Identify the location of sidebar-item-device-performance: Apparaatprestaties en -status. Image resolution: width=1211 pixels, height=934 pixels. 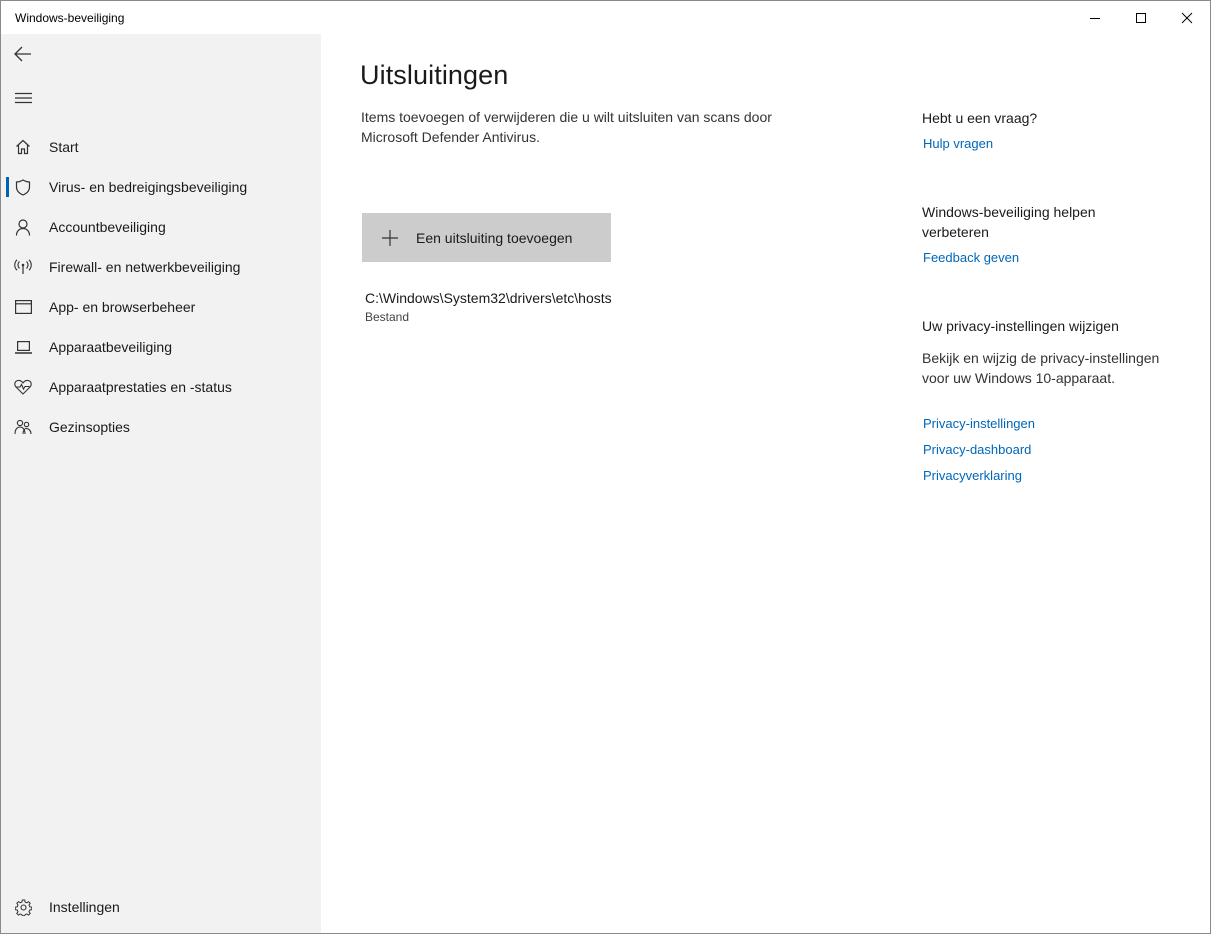
(161, 387).